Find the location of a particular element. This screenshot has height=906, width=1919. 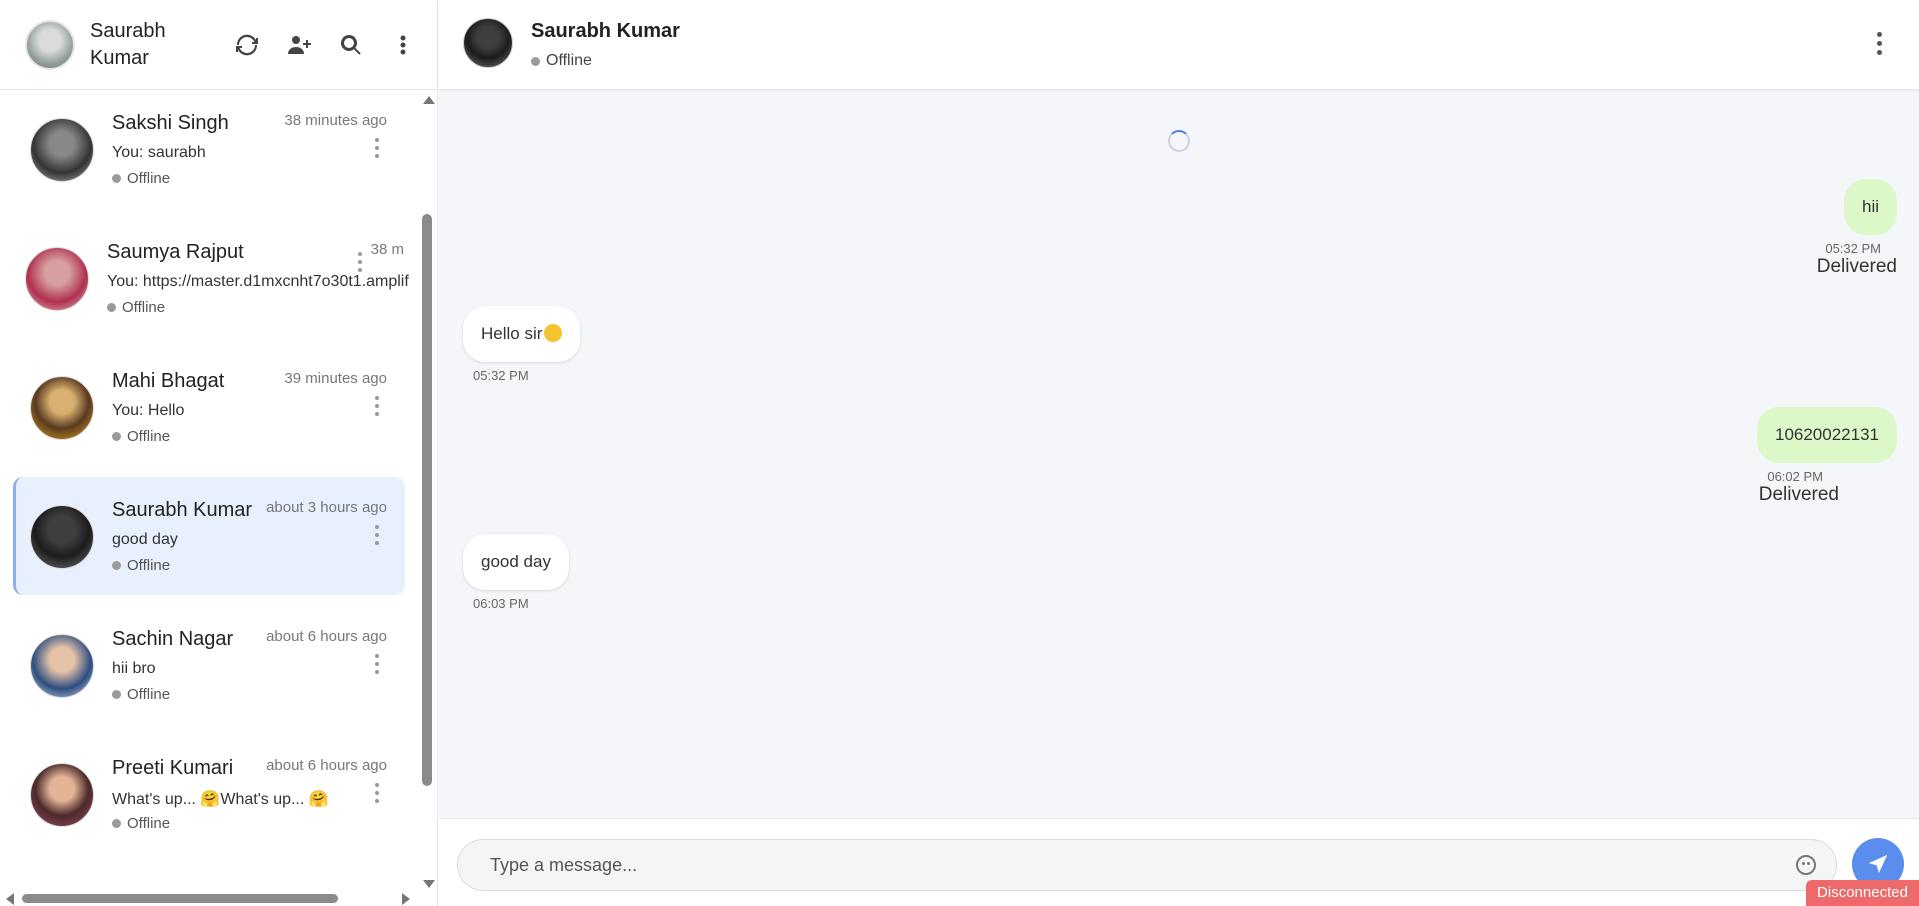

last-message: What's up... 🤗What's up... 🤗 is located at coordinates (220, 799).